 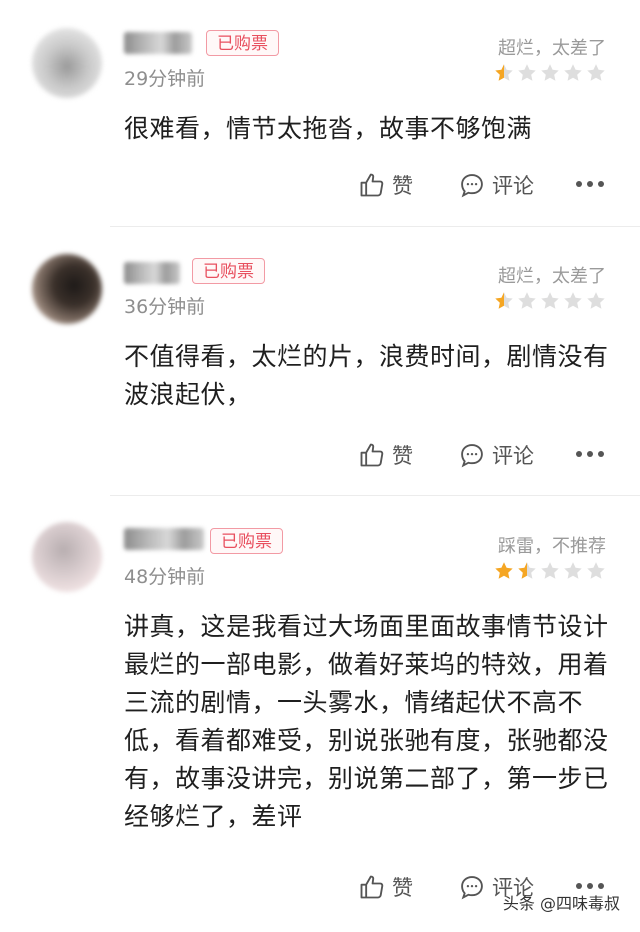 I want to click on review-content: 很难看，情节太拖沓，故事不够饱满, so click(x=328, y=128).